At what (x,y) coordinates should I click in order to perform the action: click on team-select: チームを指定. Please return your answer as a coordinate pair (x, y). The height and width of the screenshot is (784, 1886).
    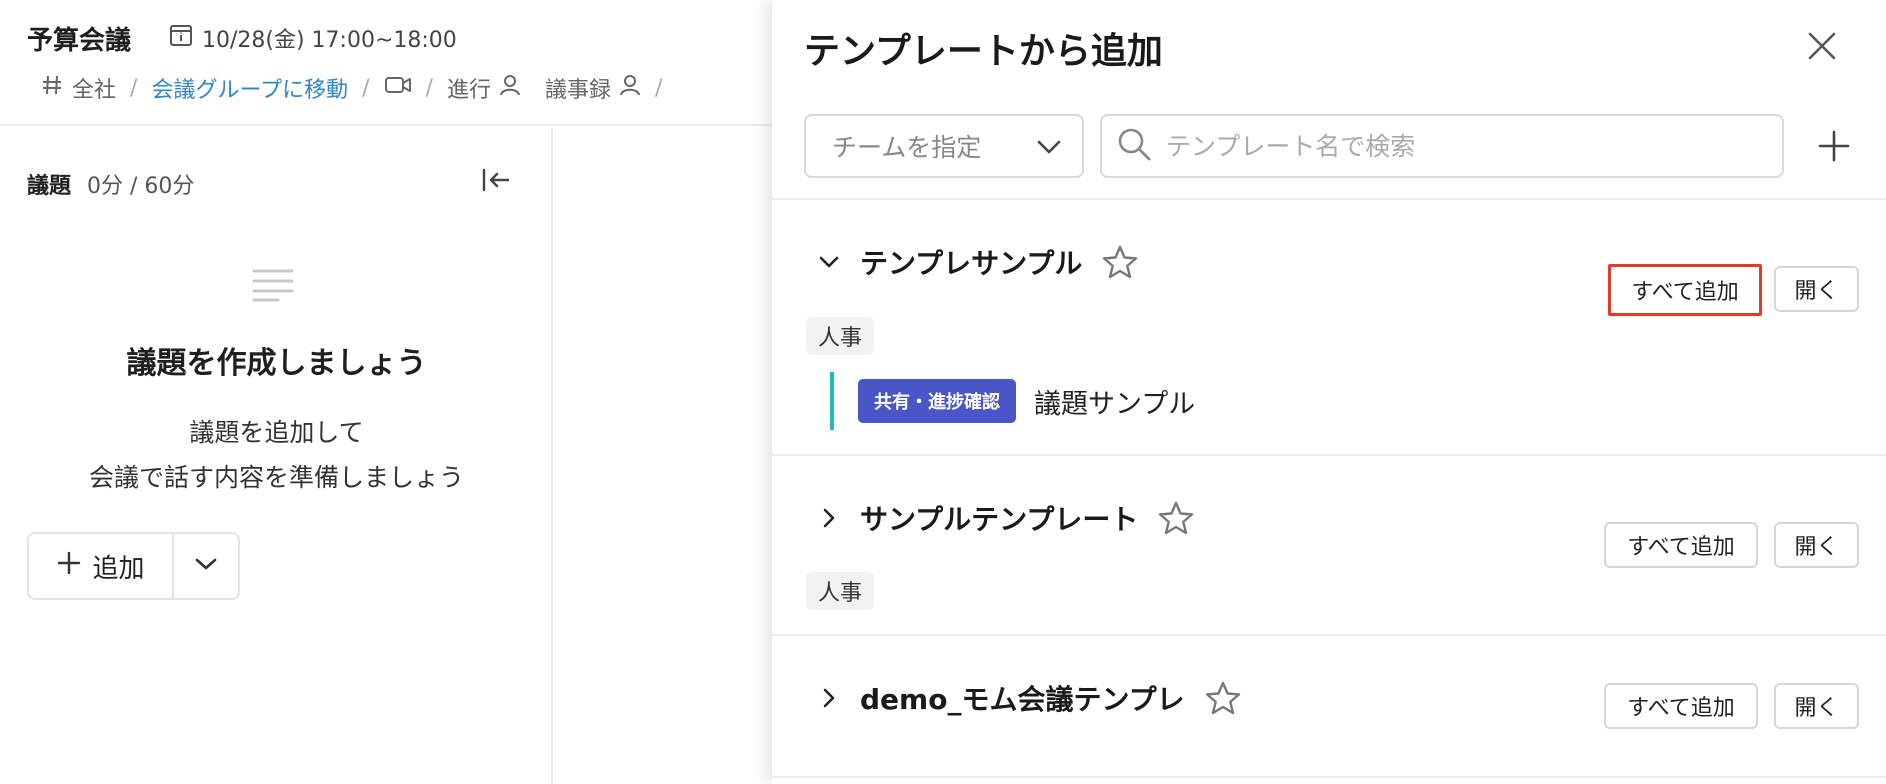
    Looking at the image, I should click on (944, 146).